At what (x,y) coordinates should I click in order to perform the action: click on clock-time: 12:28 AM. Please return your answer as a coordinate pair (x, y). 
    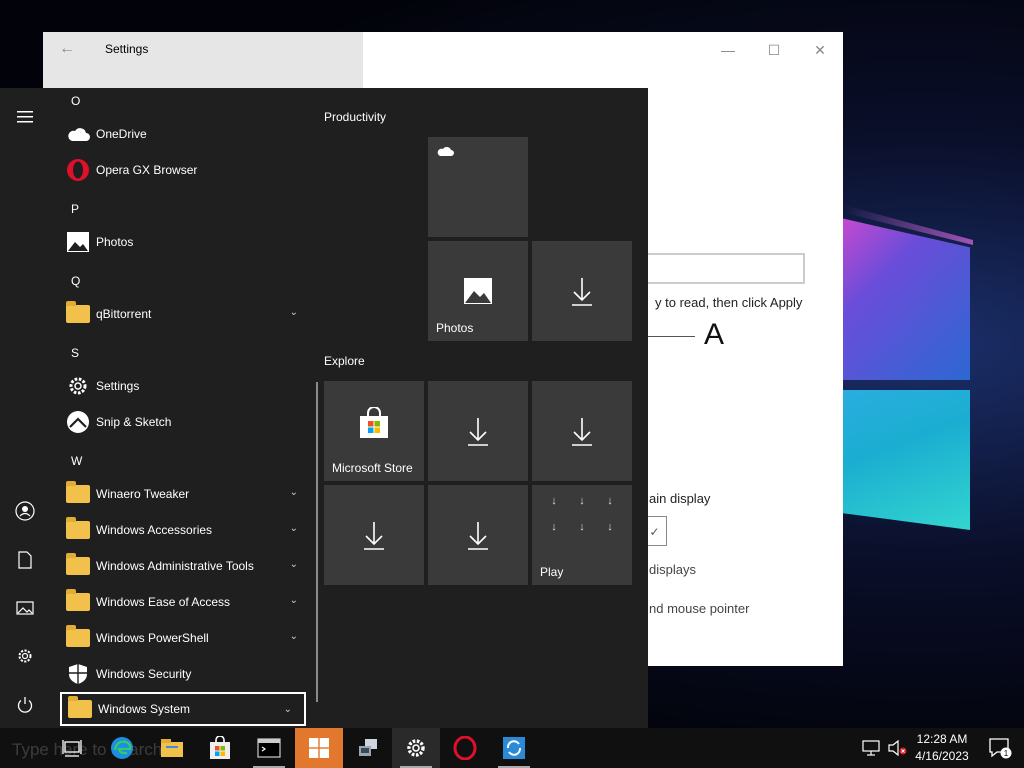
    Looking at the image, I should click on (942, 739).